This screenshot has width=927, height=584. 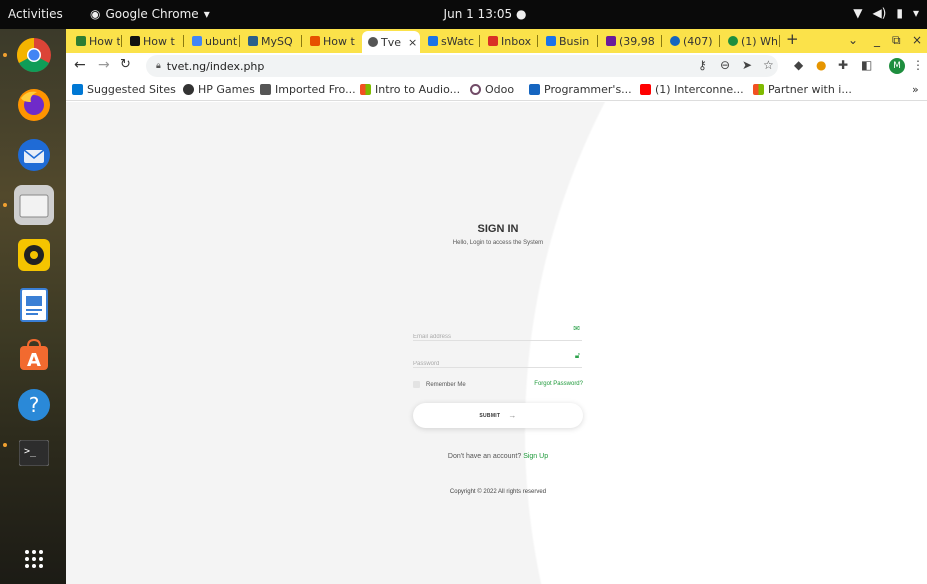 I want to click on forward-button: →, so click(x=104, y=65).